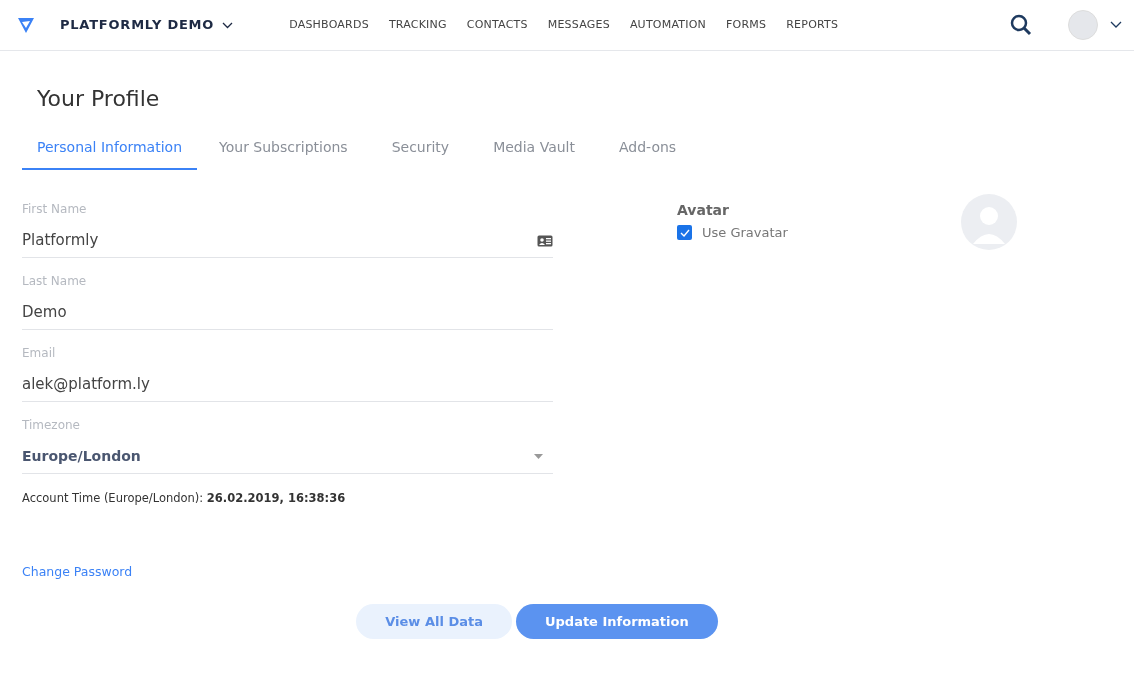  I want to click on timezone-select: Europe/London, so click(287, 457).